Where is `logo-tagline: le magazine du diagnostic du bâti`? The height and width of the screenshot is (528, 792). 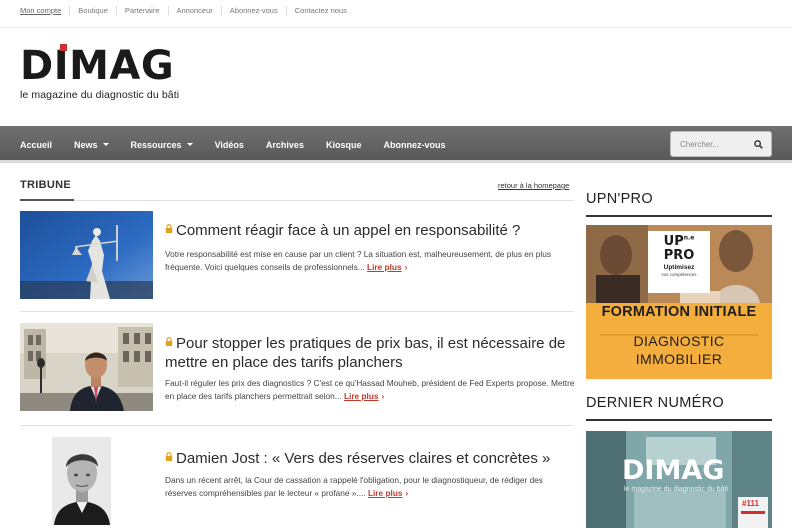 logo-tagline: le magazine du diagnostic du bâti is located at coordinates (100, 95).